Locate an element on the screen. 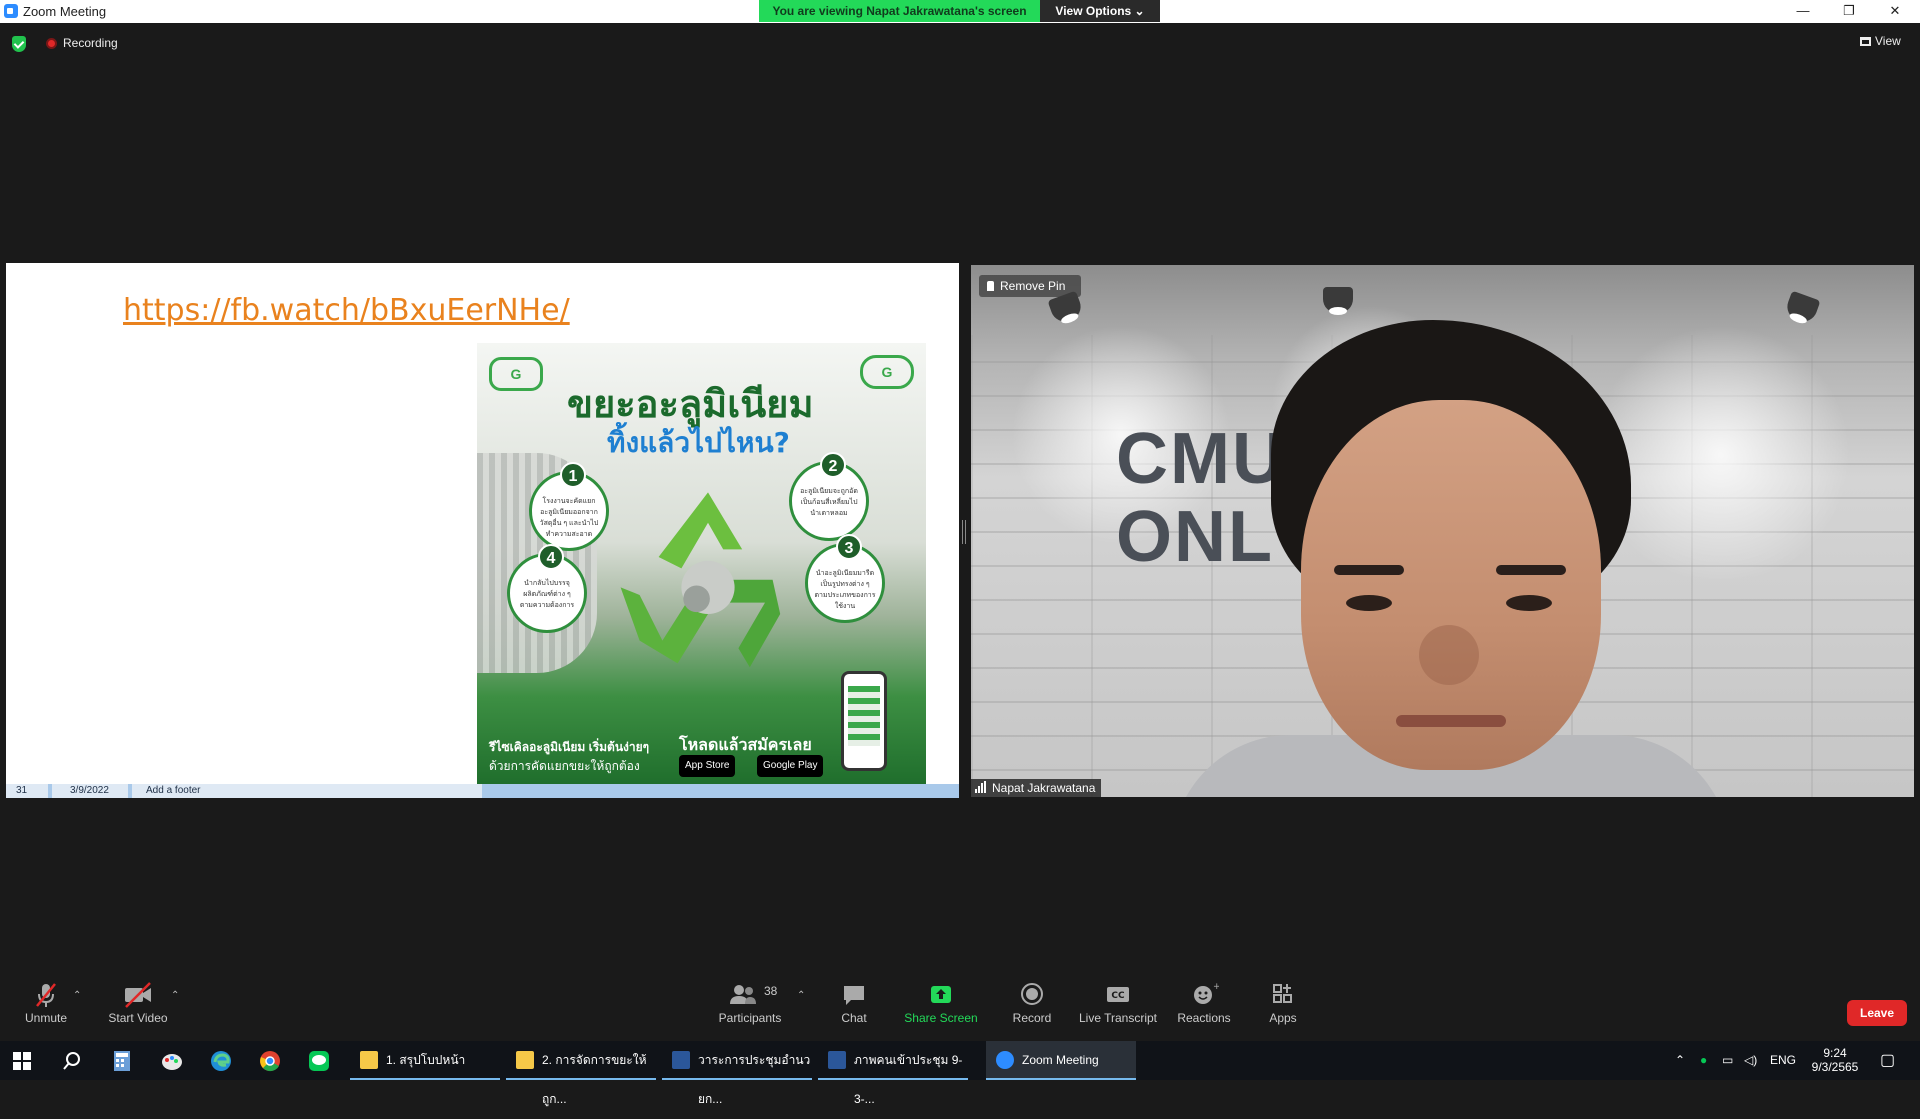  notifications-icon: ▢ is located at coordinates (1887, 1060).